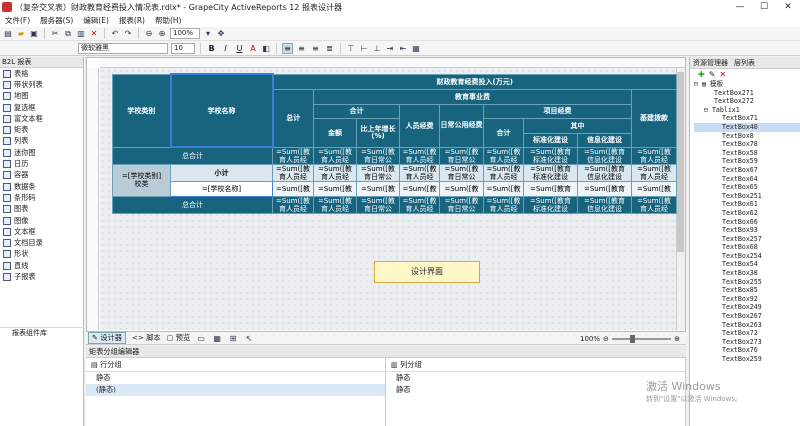 The height and width of the screenshot is (426, 800). Describe the element at coordinates (141, 180) in the screenshot. I see `school-type-field: =[学校类别] 校类` at that location.